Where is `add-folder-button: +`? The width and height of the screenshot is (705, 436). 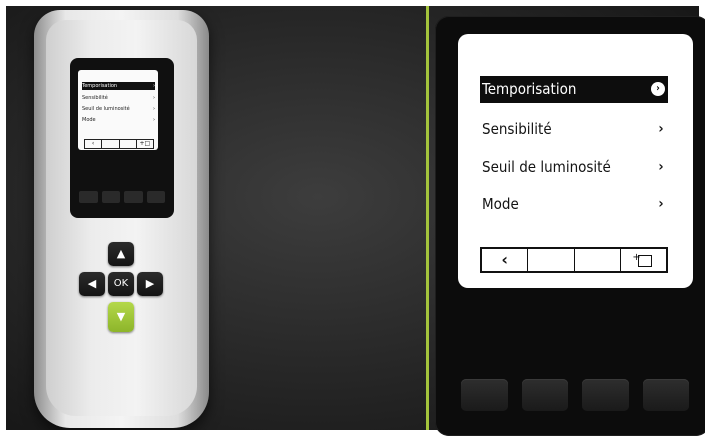
add-folder-button: + is located at coordinates (643, 260).